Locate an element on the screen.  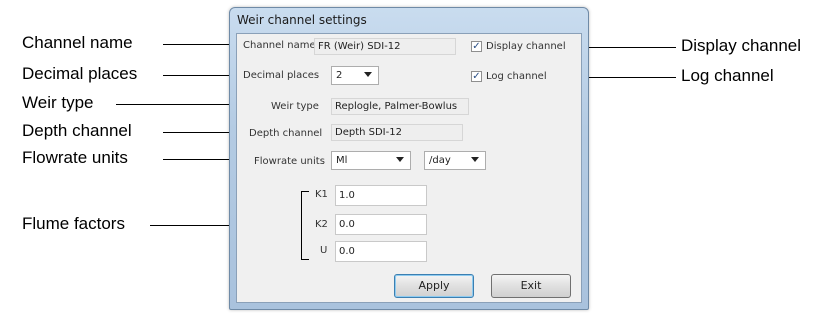
depth-channel-label: Depth channel is located at coordinates (286, 133).